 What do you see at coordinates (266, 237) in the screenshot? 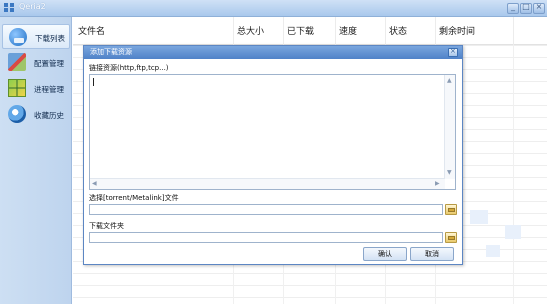
I see `download-folder-input` at bounding box center [266, 237].